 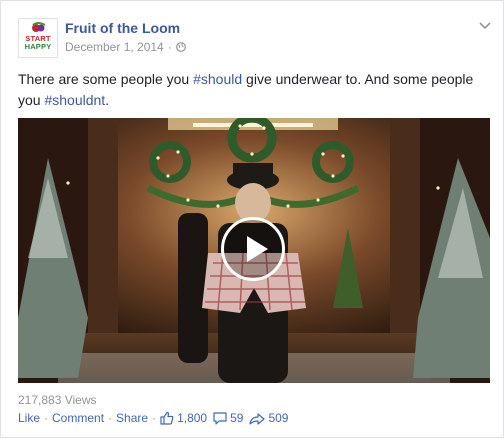 I want to click on comments-count-label: 59, so click(x=237, y=418).